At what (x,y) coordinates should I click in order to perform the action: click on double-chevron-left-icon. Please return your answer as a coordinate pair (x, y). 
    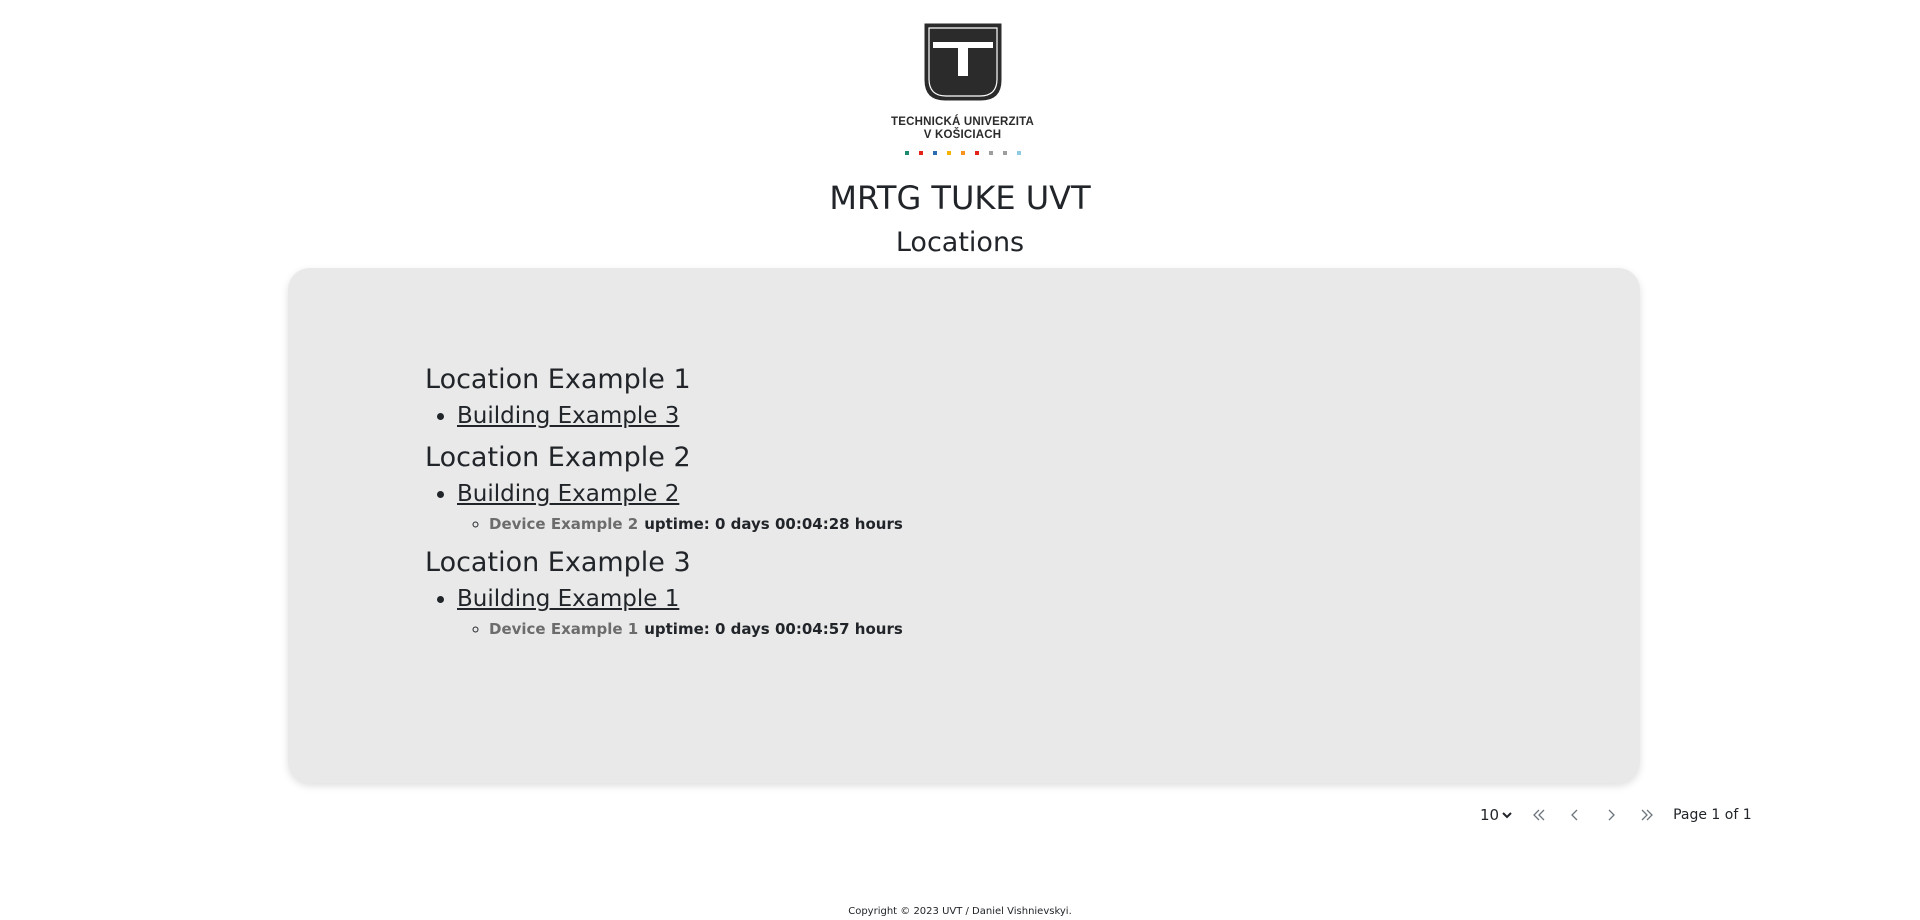
    Looking at the image, I should click on (1539, 815).